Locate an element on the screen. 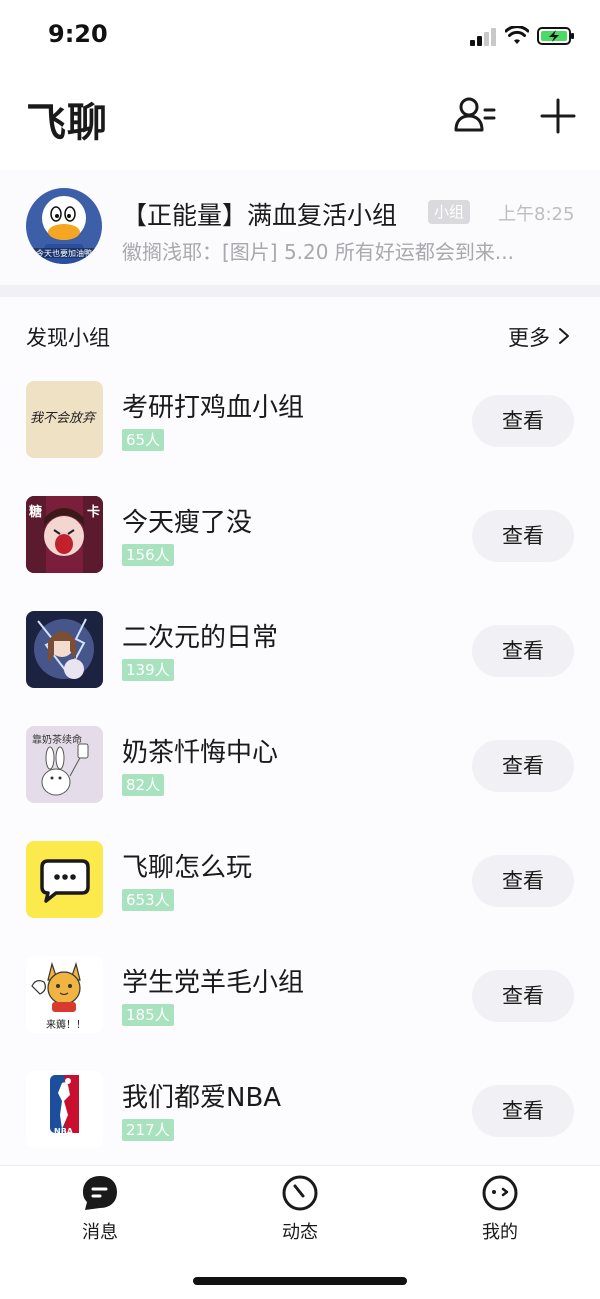 The width and height of the screenshot is (600, 1299). member-count-badge: 139人 is located at coordinates (148, 670).